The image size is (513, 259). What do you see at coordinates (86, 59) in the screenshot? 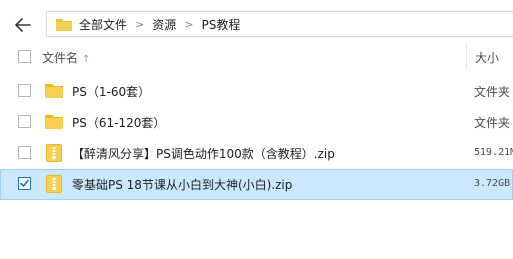
I see `sort-ascending-icon: ↑` at bounding box center [86, 59].